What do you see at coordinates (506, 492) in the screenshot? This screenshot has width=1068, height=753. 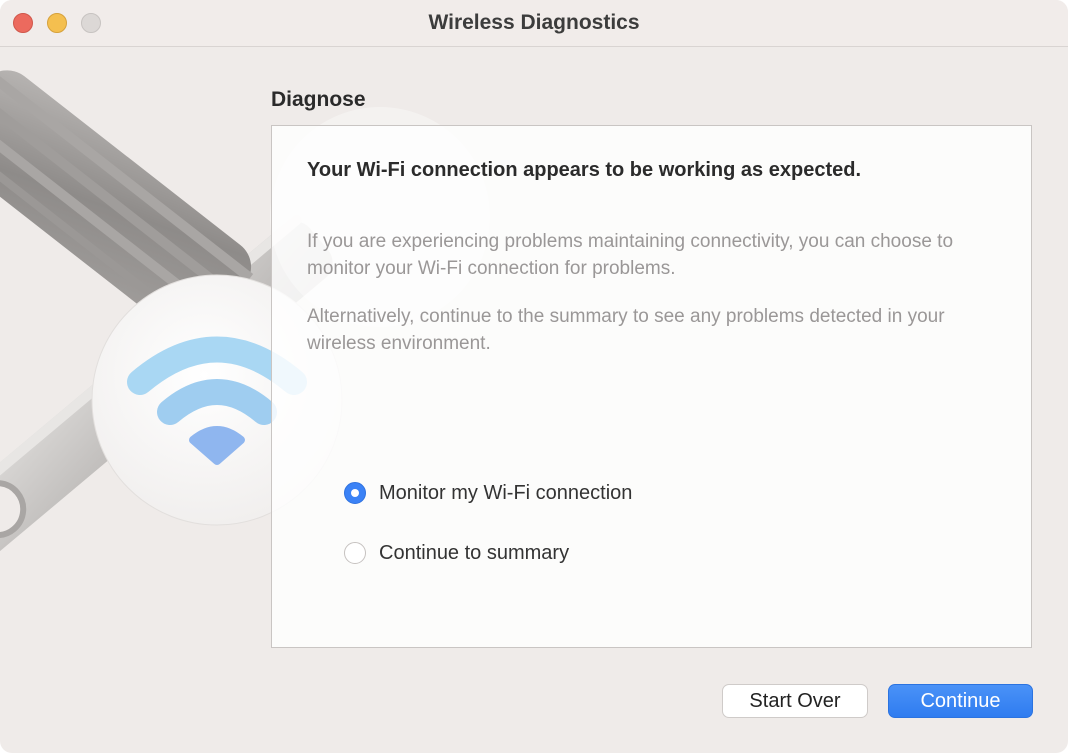 I see `option-label: Monitor my Wi-Fi connection` at bounding box center [506, 492].